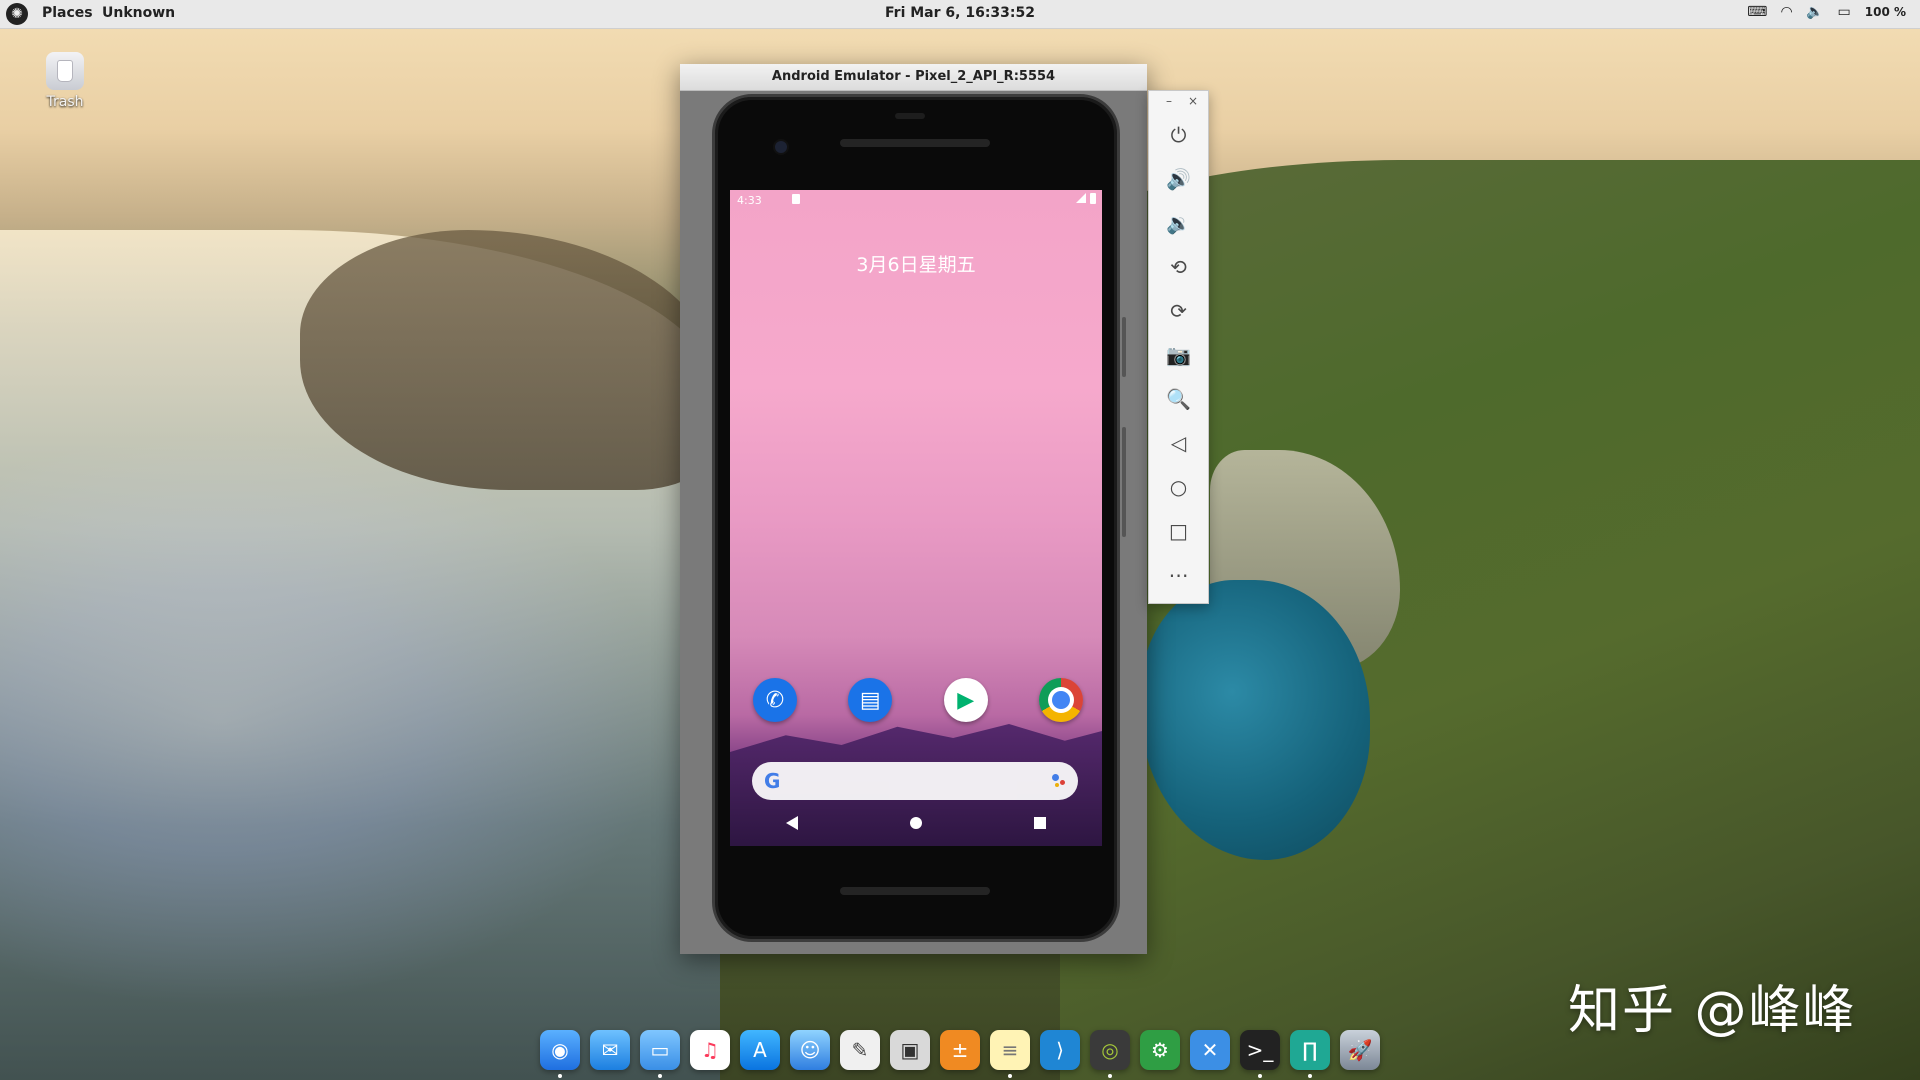  I want to click on trash-label: Trash, so click(65, 102).